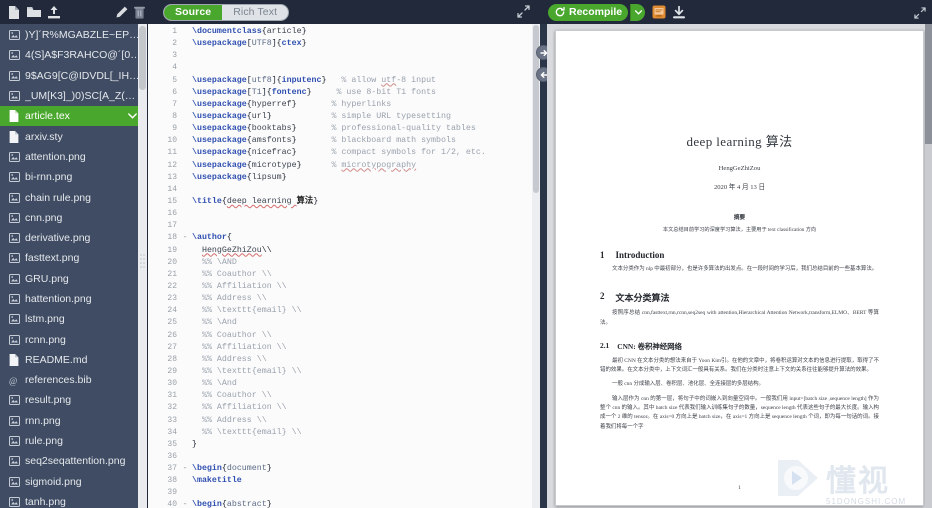 The image size is (932, 508). I want to click on pdf-abstract-heading: 摘要, so click(739, 218).